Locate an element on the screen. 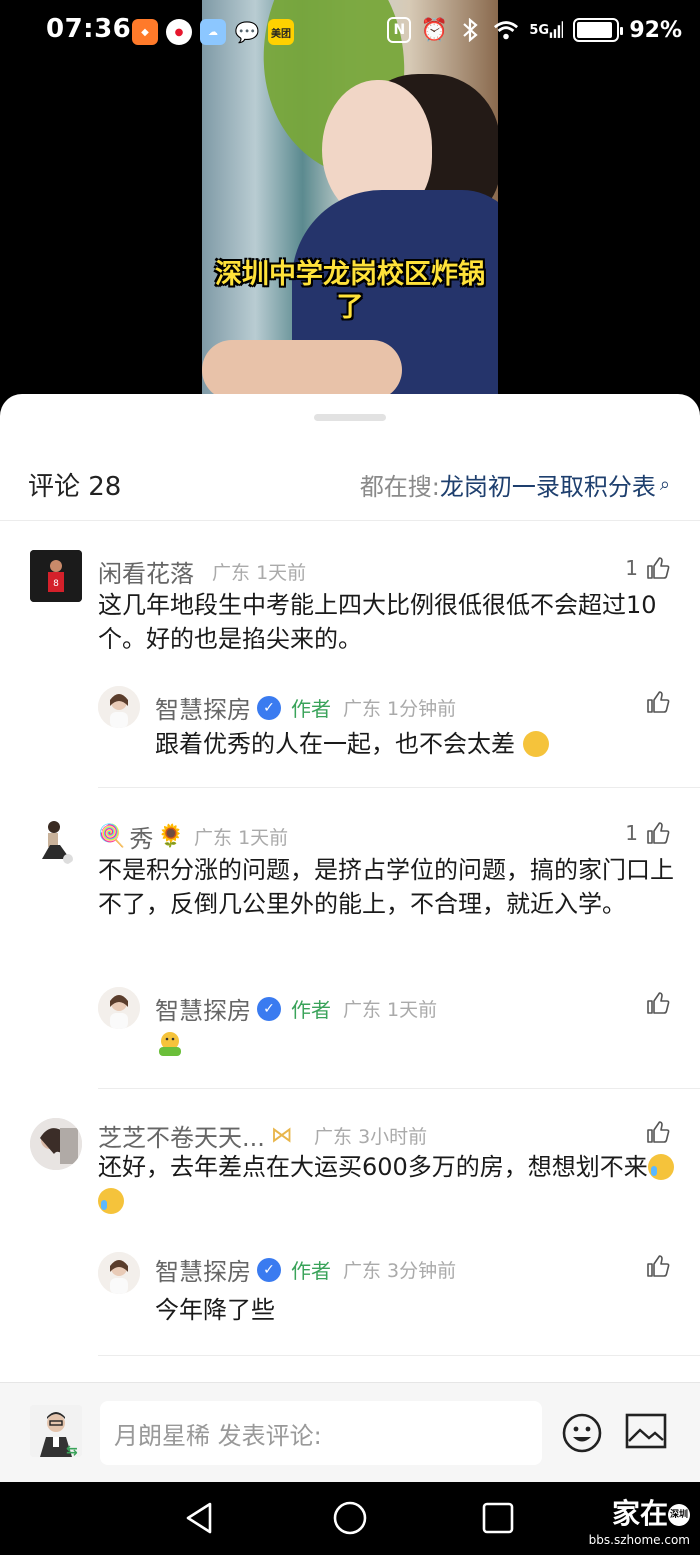 The image size is (700, 1555). bluetooth-icon is located at coordinates (470, 30).